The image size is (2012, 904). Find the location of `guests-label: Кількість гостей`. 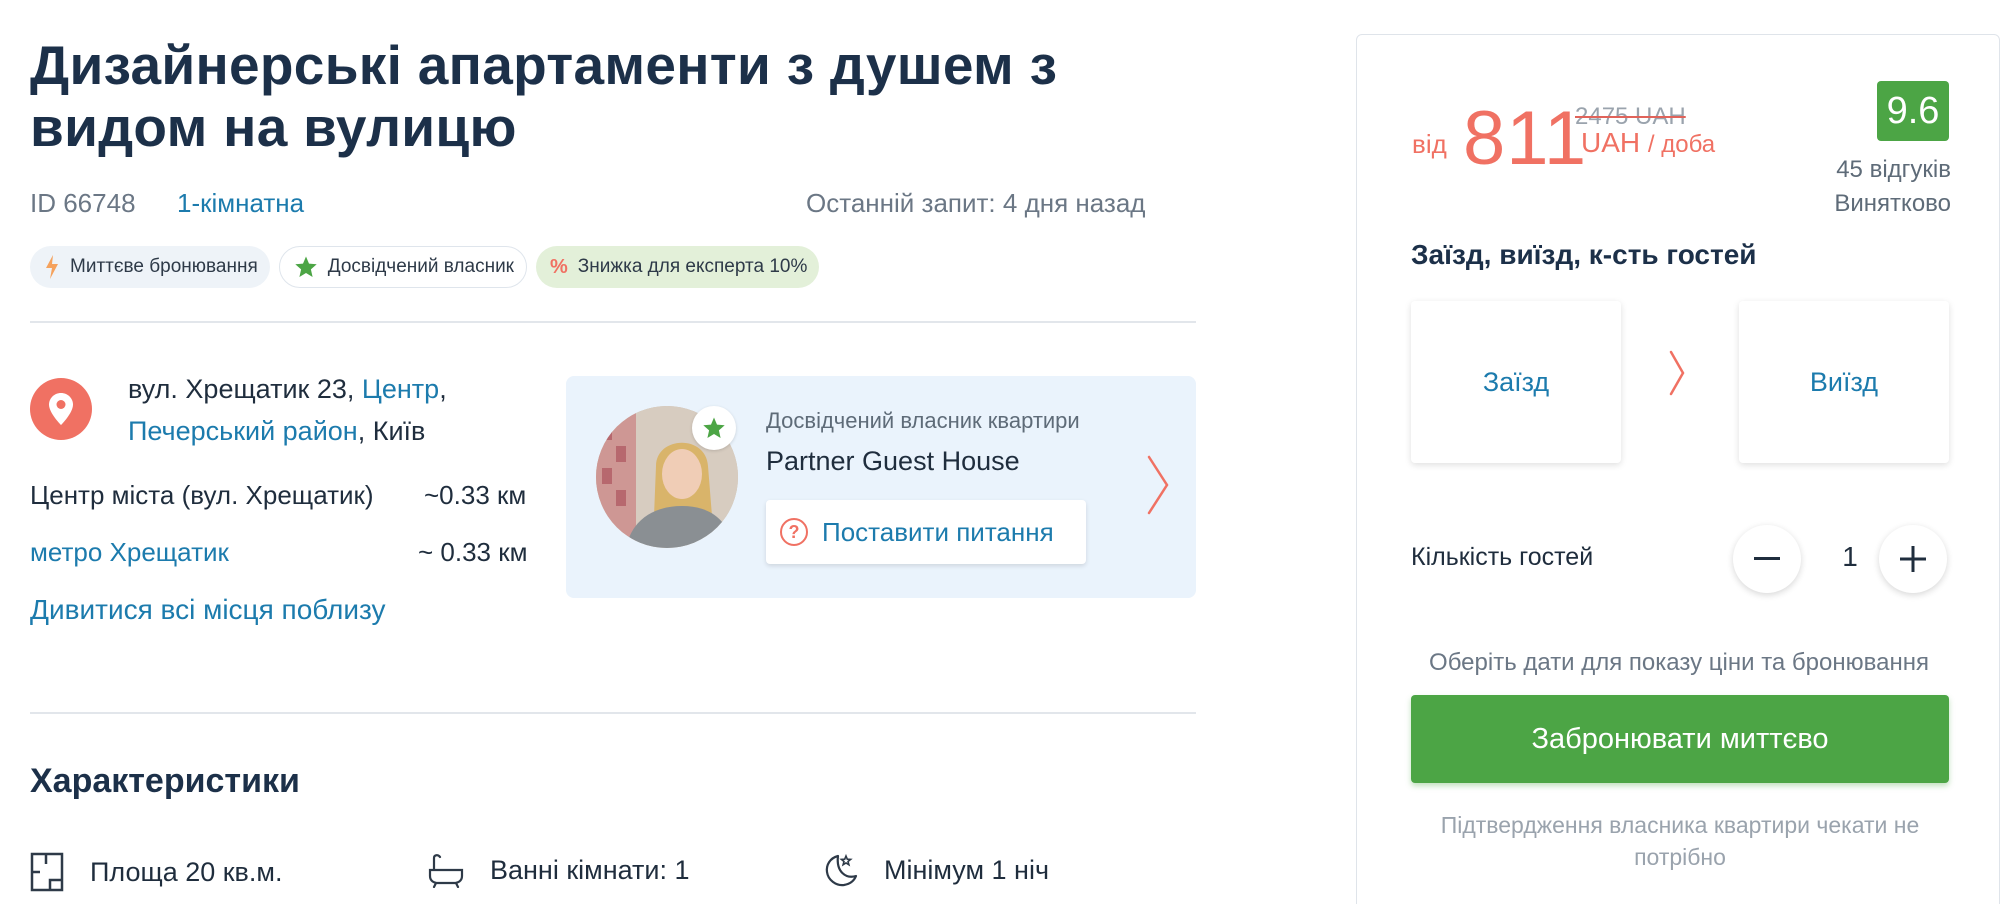

guests-label: Кількість гостей is located at coordinates (1502, 557).